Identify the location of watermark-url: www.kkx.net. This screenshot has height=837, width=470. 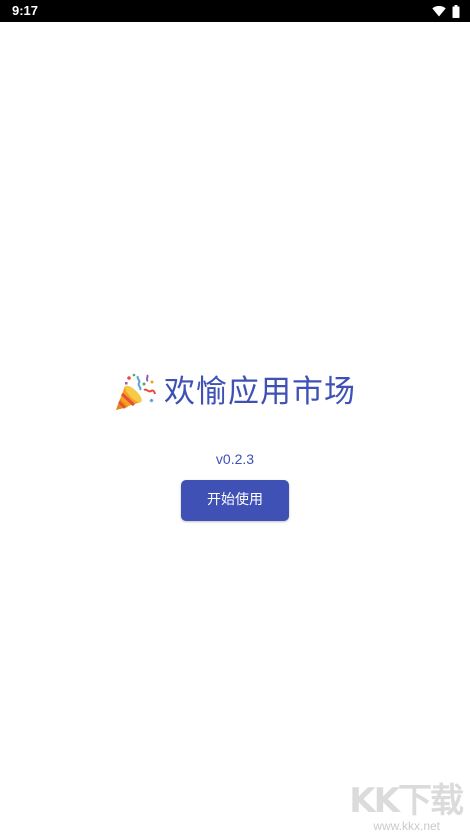
(406, 826).